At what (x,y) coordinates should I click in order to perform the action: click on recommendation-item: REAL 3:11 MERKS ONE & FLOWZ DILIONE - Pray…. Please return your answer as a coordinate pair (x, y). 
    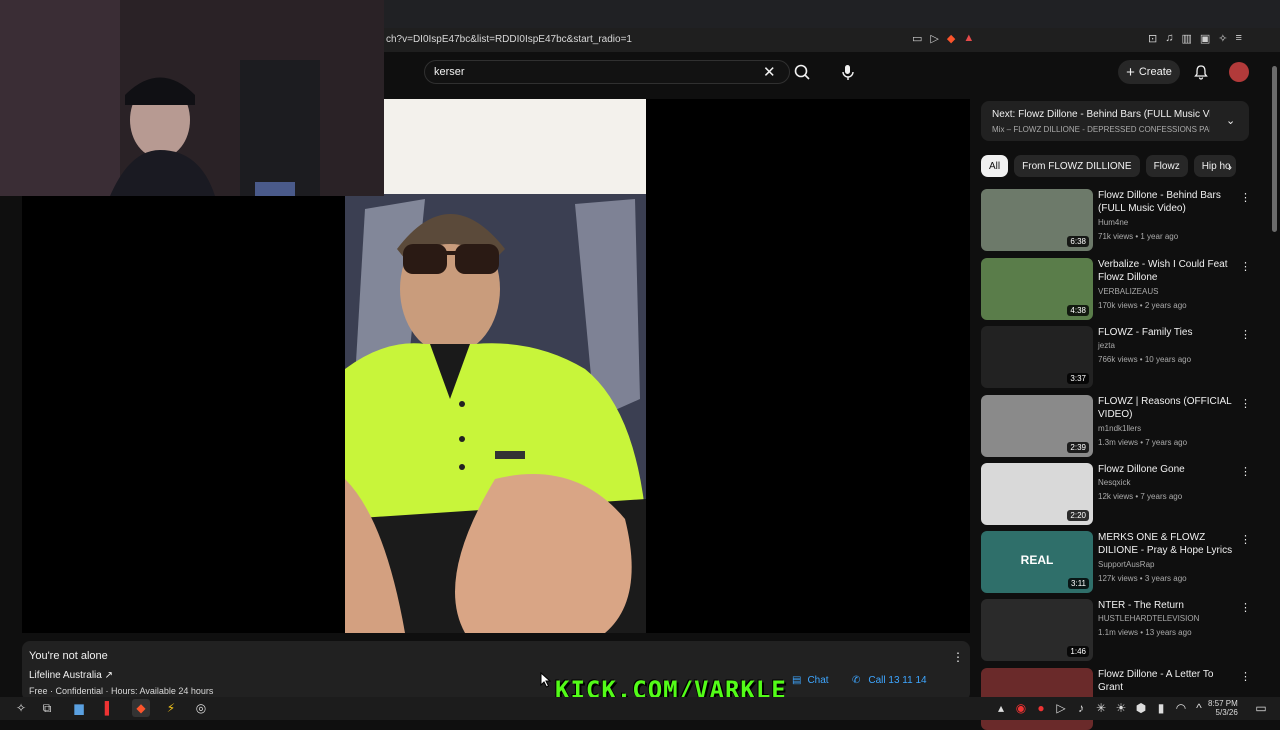
    Looking at the image, I should click on (1116, 562).